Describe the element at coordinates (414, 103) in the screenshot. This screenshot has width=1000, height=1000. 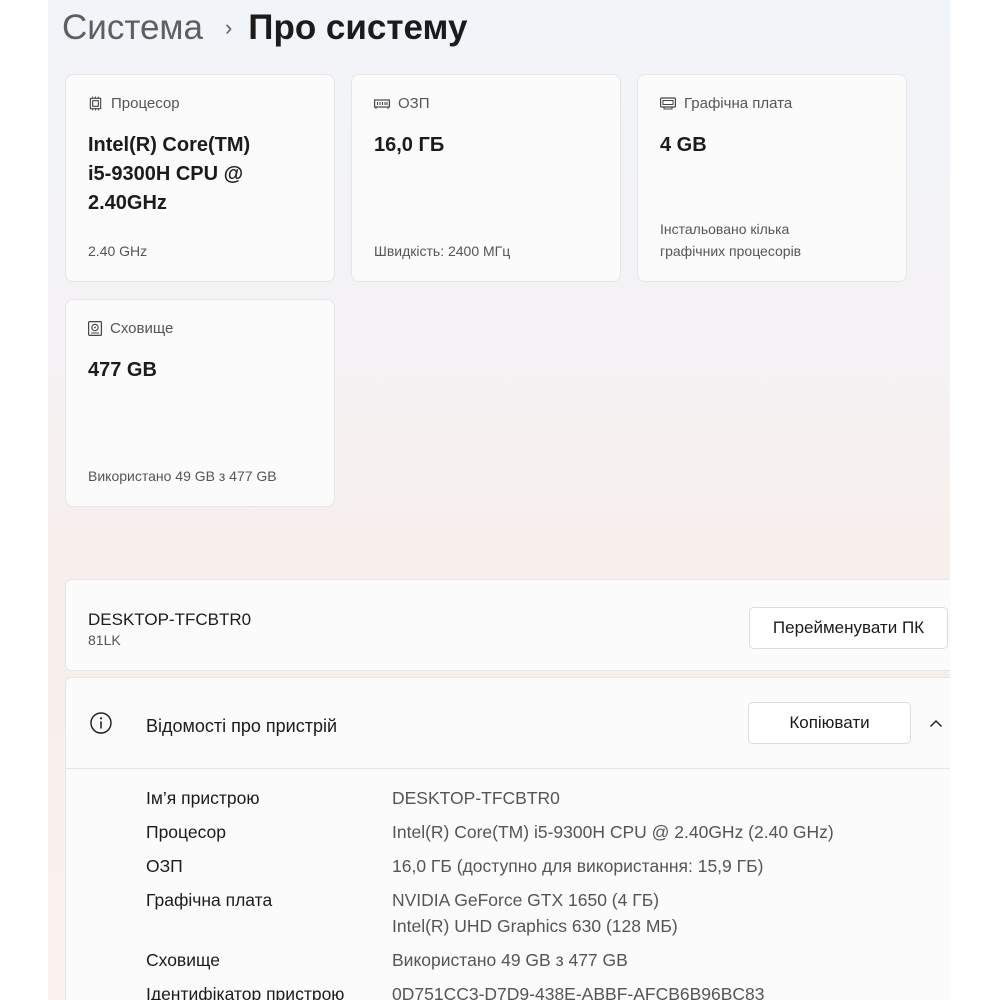
I see `ram-card-label: ОЗП` at that location.